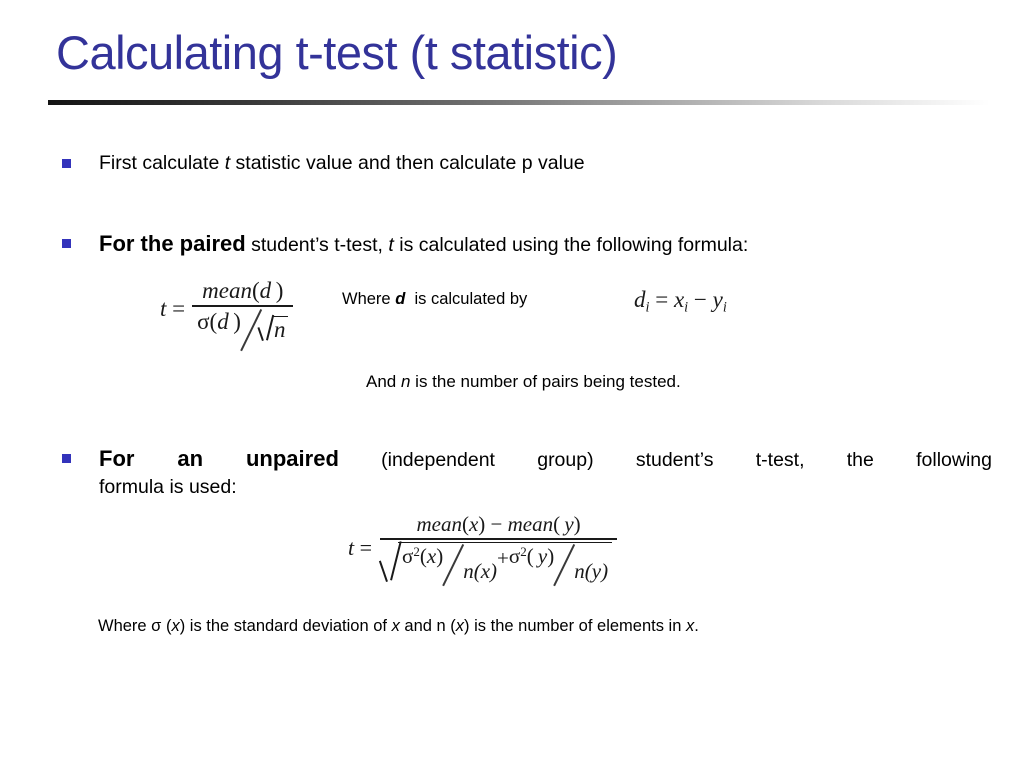  Describe the element at coordinates (696, 626) in the screenshot. I see `footnote-part5: .` at that location.